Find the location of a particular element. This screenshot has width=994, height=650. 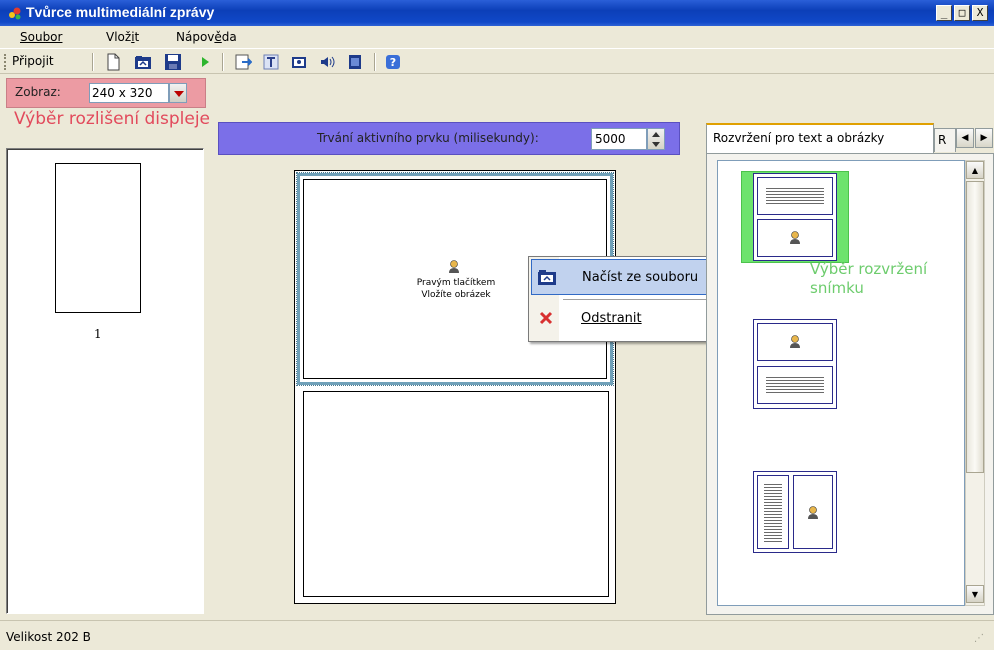

menu-accelerator: ě is located at coordinates (218, 37).